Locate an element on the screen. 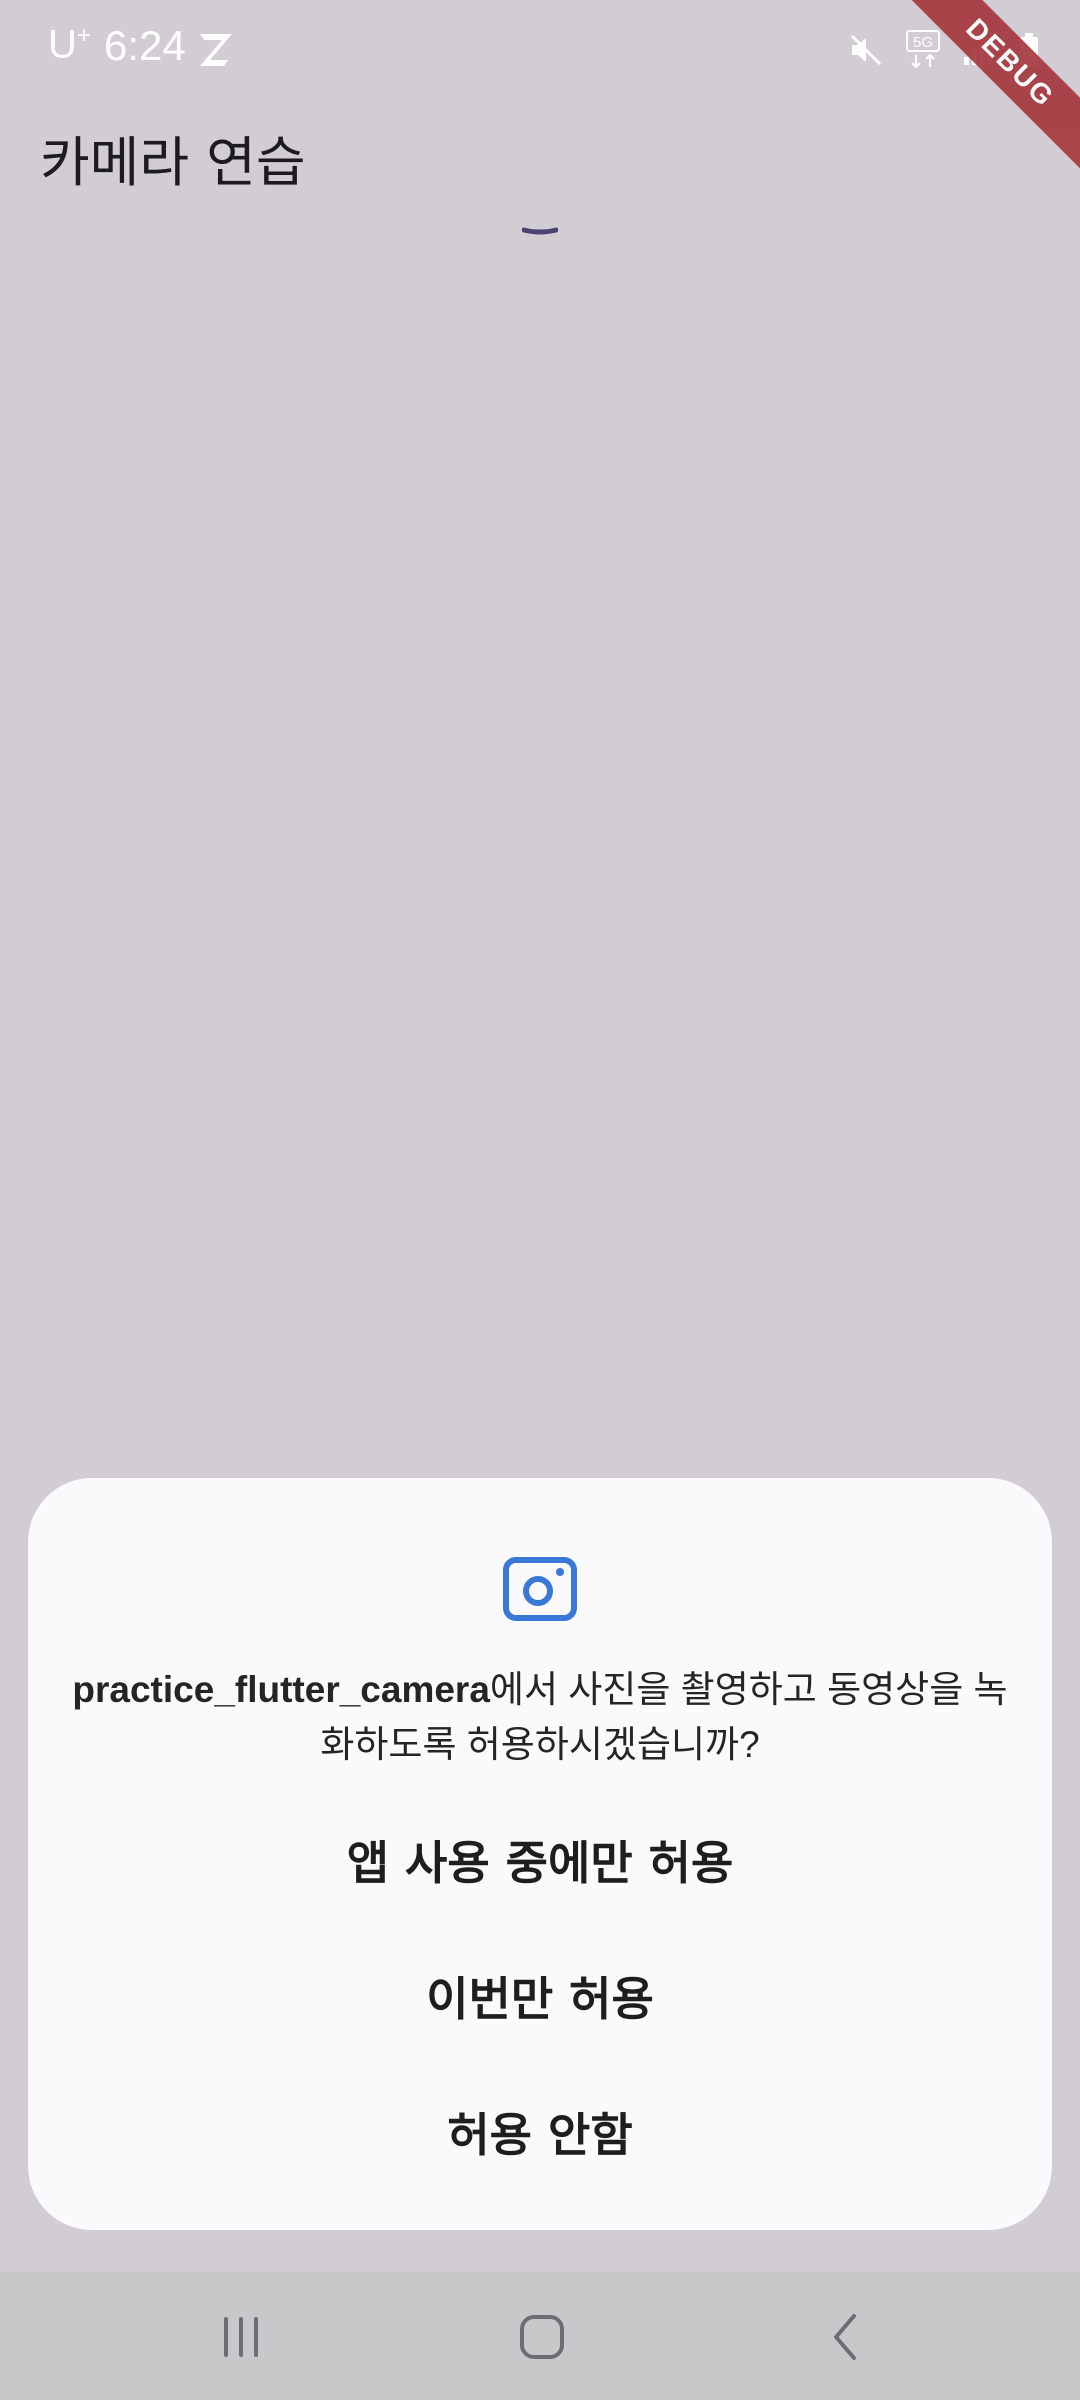 The width and height of the screenshot is (1080, 2400). page-title: 카메라 연습 is located at coordinates (173, 162).